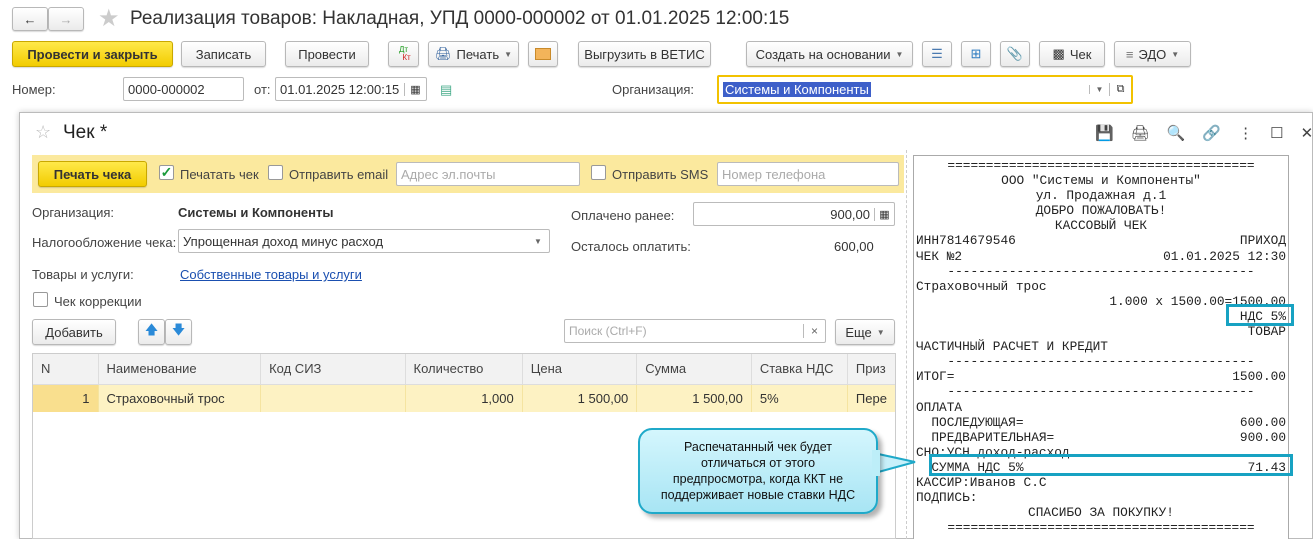 The image size is (1313, 539). What do you see at coordinates (66, 19) in the screenshot?
I see `forward-button: →` at bounding box center [66, 19].